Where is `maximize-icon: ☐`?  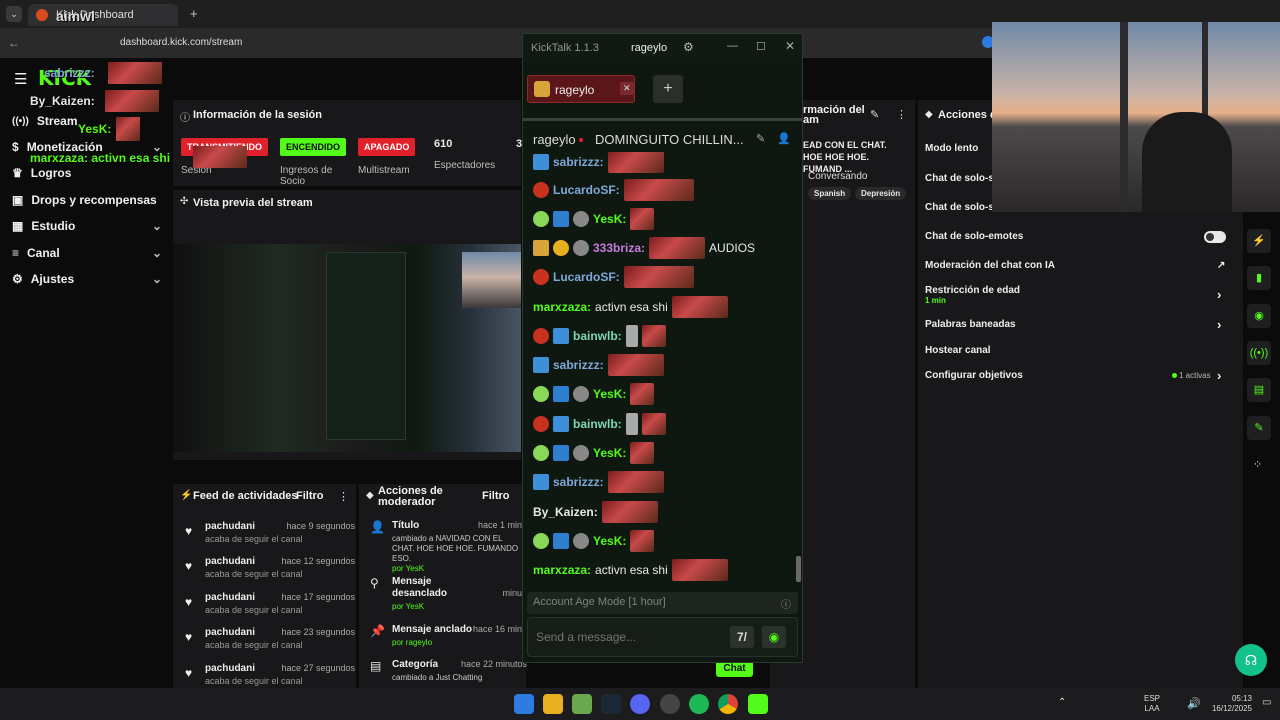 maximize-icon: ☐ is located at coordinates (761, 46).